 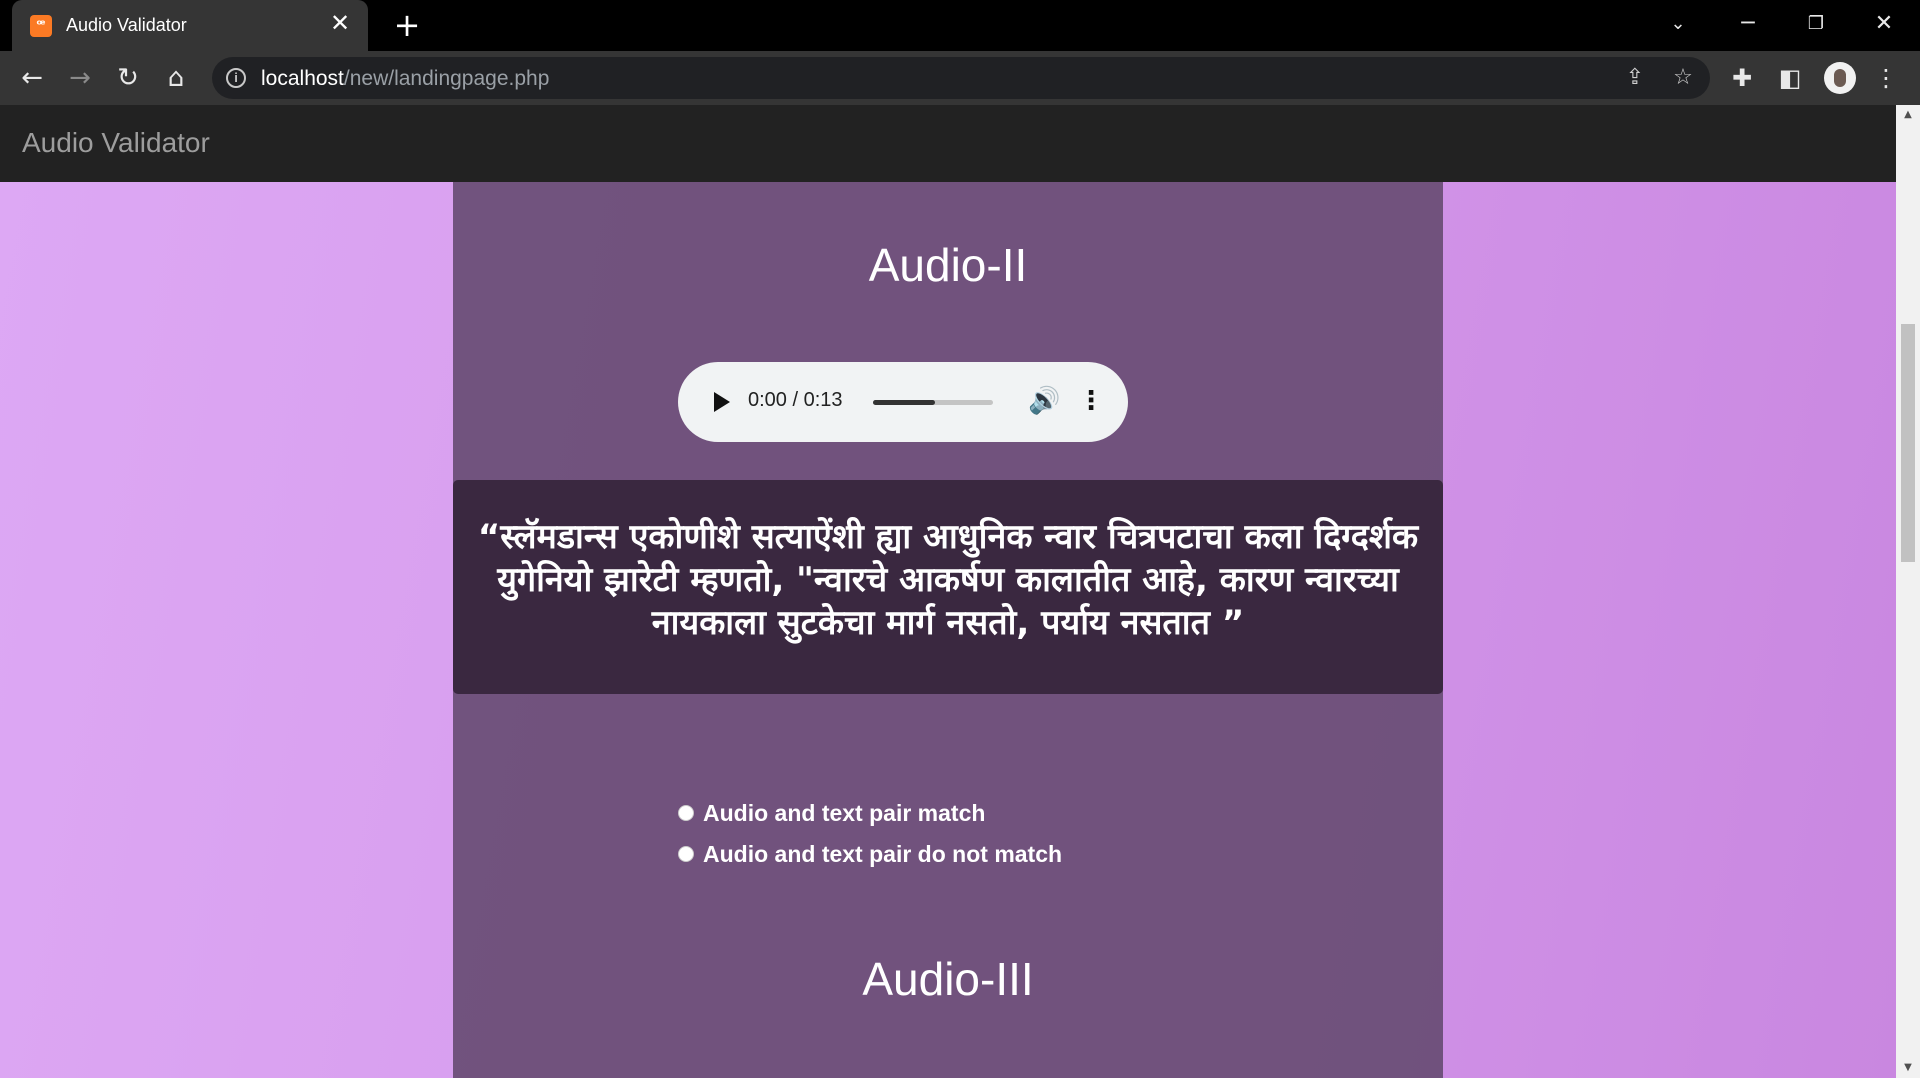 I want to click on scroll-down-icon: ▼, so click(x=1908, y=1068).